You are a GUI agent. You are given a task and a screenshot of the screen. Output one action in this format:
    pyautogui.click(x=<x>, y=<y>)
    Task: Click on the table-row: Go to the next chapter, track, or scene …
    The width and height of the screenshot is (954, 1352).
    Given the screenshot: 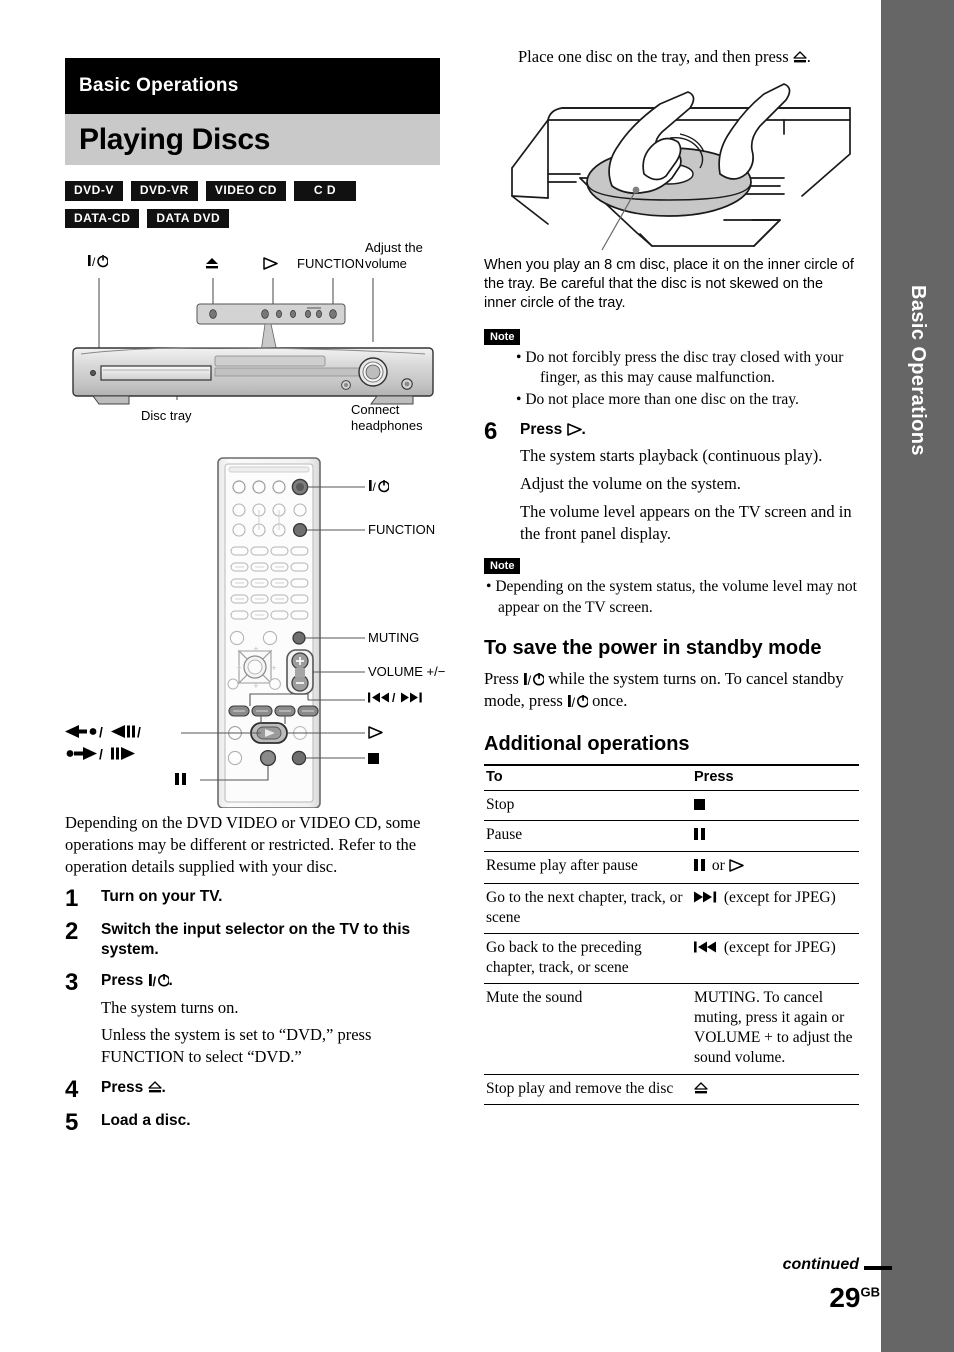 What is the action you would take?
    pyautogui.click(x=671, y=908)
    